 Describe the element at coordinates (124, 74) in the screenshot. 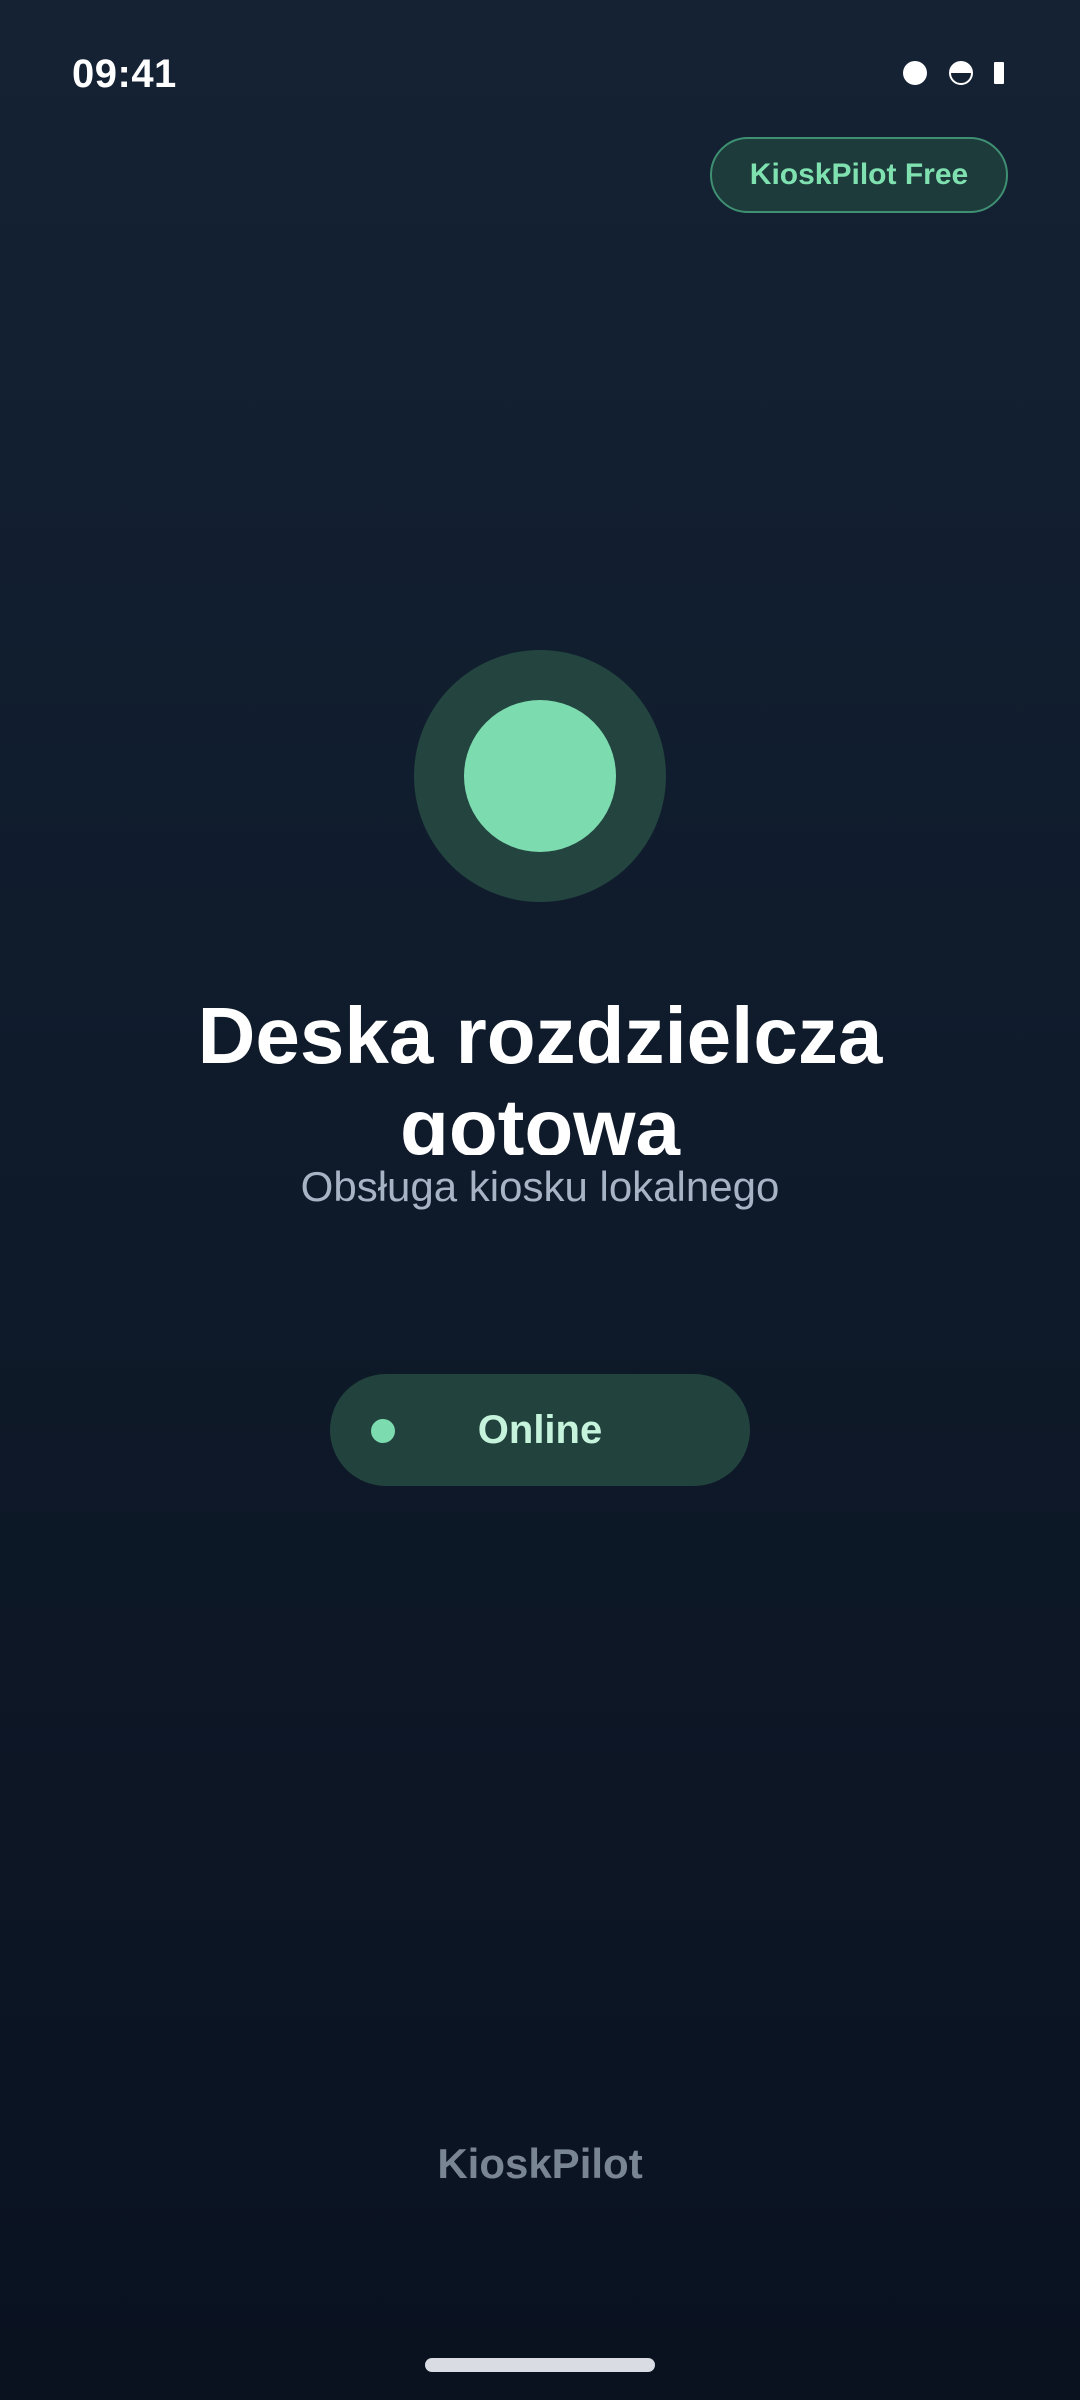

I see `status-time: 09:41` at that location.